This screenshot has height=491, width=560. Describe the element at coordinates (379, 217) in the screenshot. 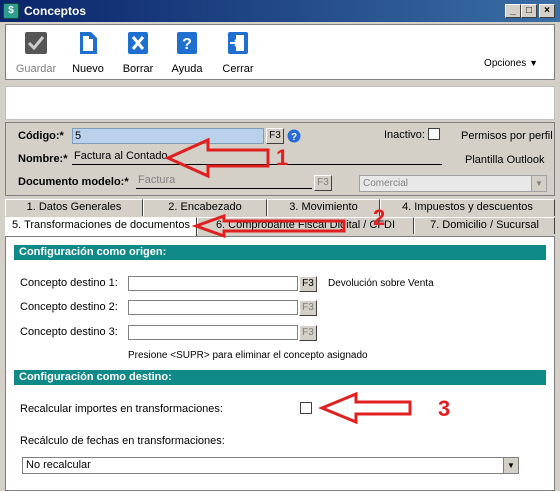

I see `annotation-number-2: 2` at that location.